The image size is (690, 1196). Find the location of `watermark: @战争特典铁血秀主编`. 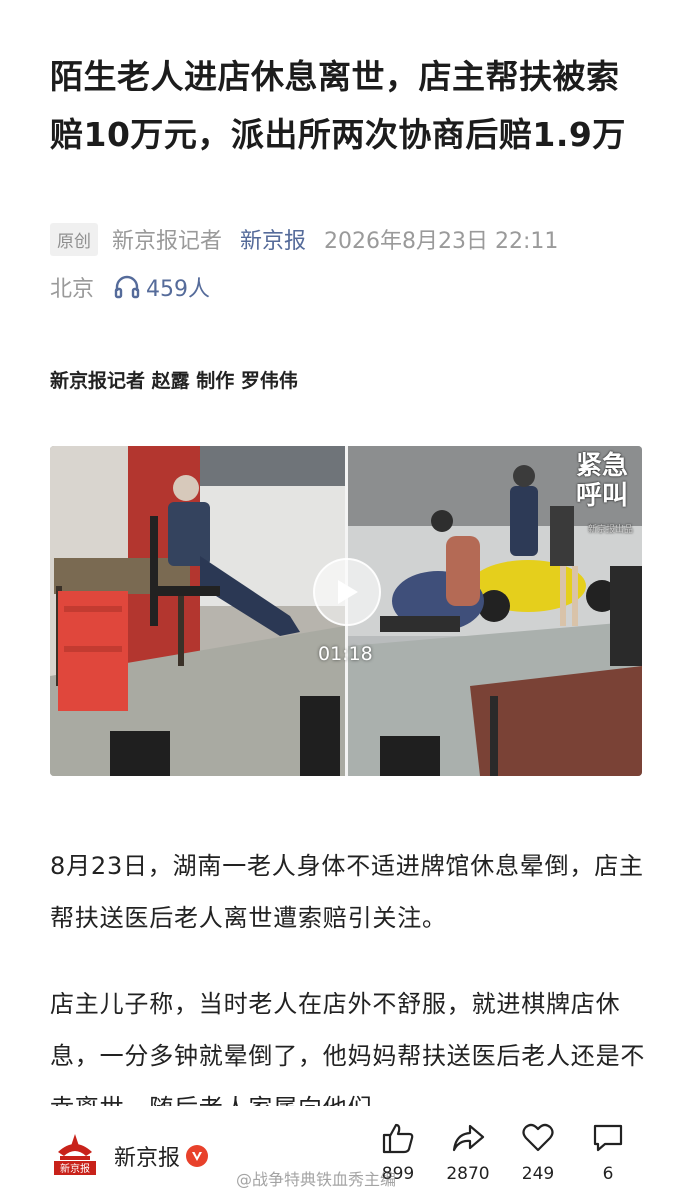

watermark: @战争特典铁血秀主编 is located at coordinates (316, 1179).